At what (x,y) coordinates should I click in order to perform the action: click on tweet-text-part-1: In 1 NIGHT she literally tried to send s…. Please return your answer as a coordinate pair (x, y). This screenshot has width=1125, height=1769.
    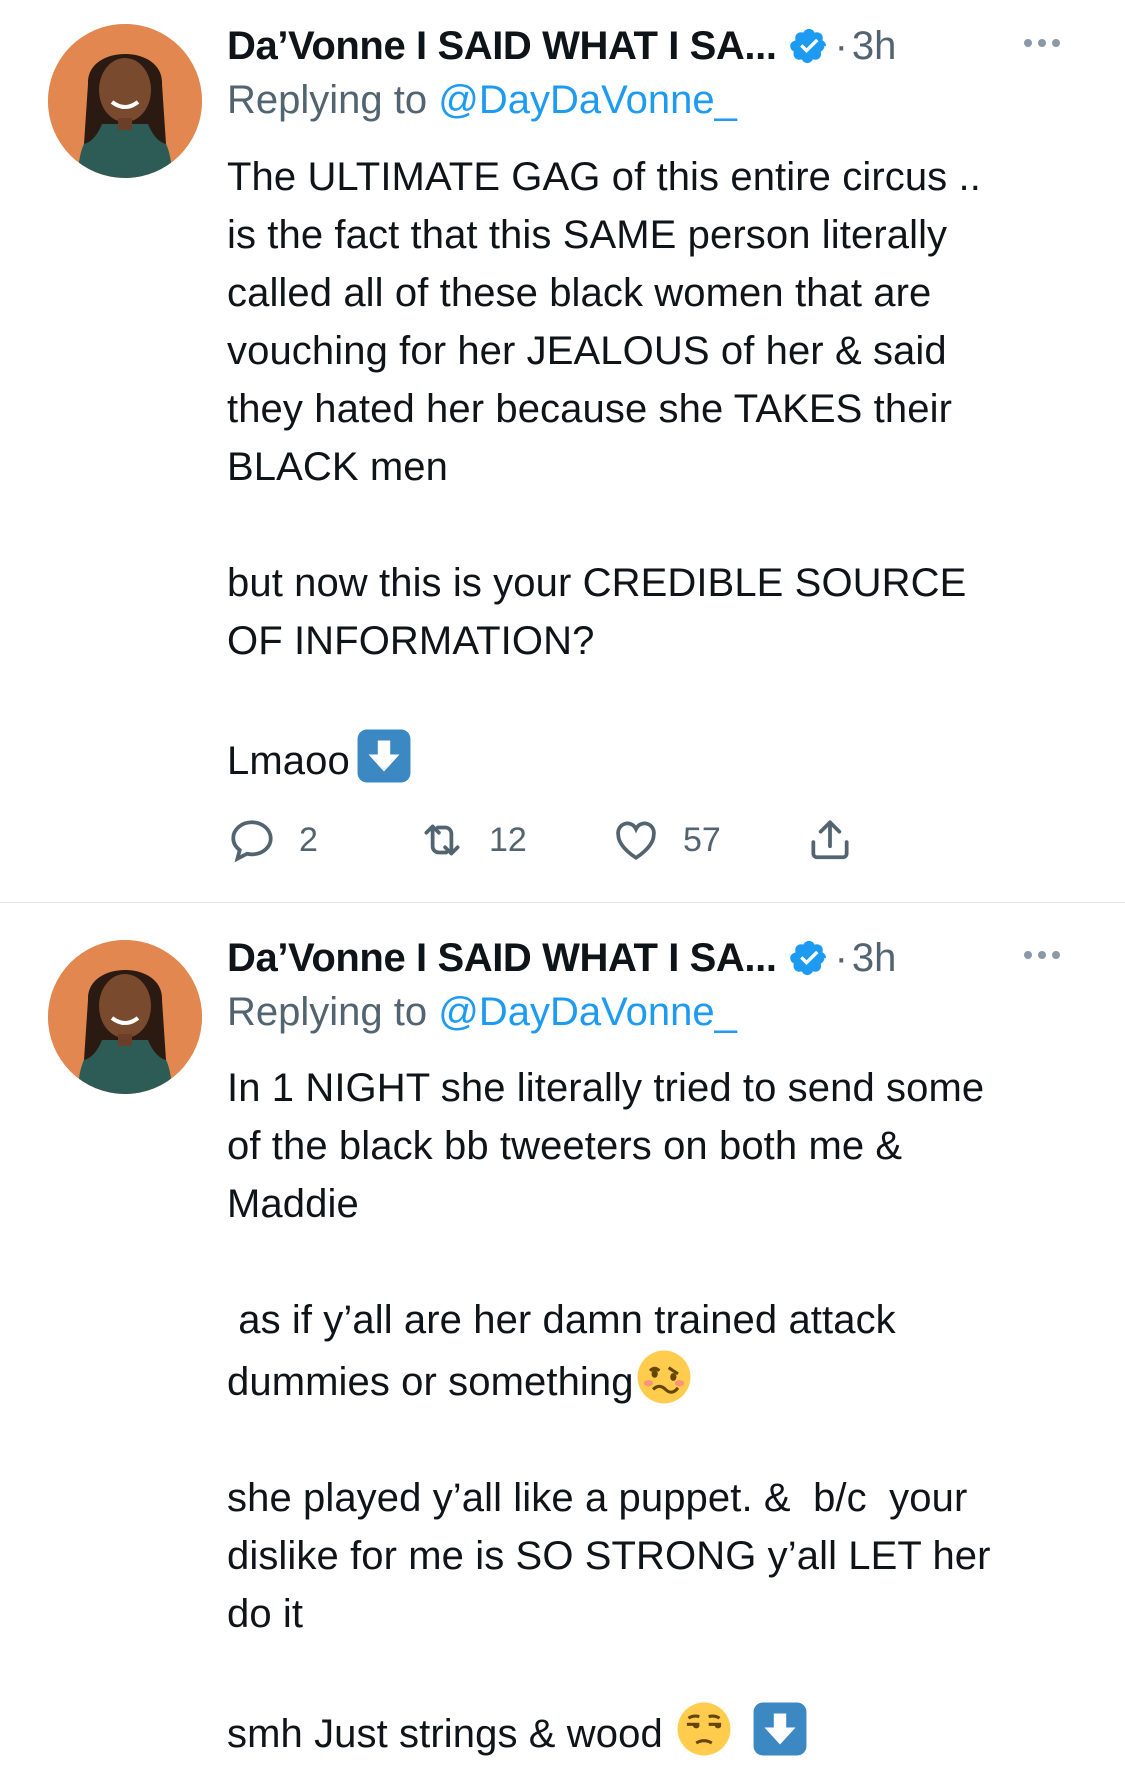
    Looking at the image, I should click on (606, 1235).